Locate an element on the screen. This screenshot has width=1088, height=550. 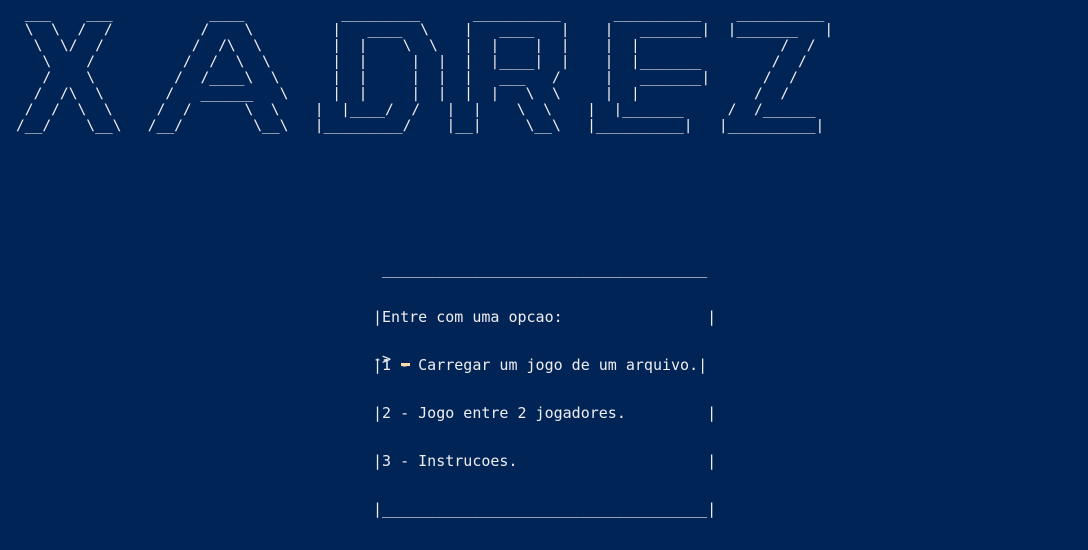
input-prompt: -> is located at coordinates (392, 359).